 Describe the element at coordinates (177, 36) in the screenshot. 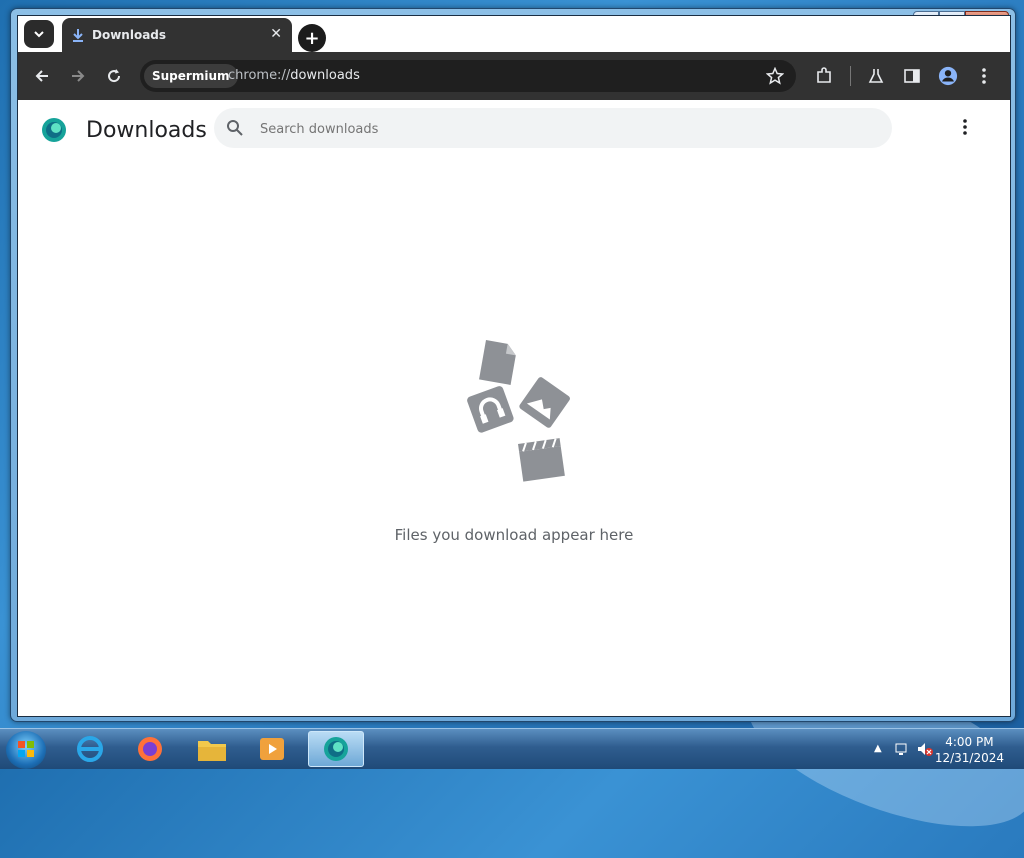

I see `tab-downloads: Downloads ✕` at that location.